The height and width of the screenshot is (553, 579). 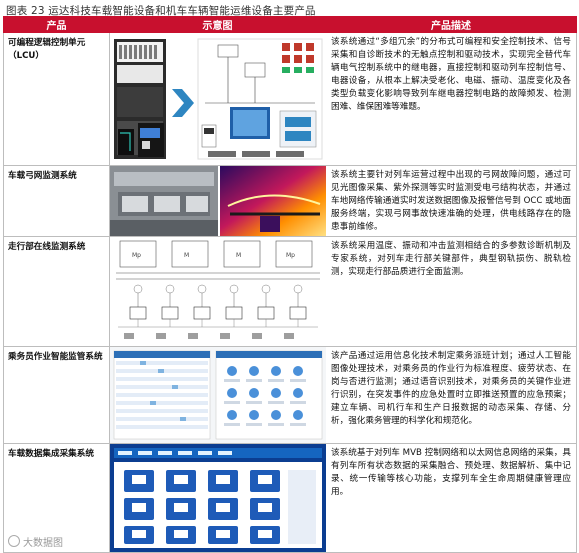 I want to click on header-product: 产品, so click(x=56, y=24).